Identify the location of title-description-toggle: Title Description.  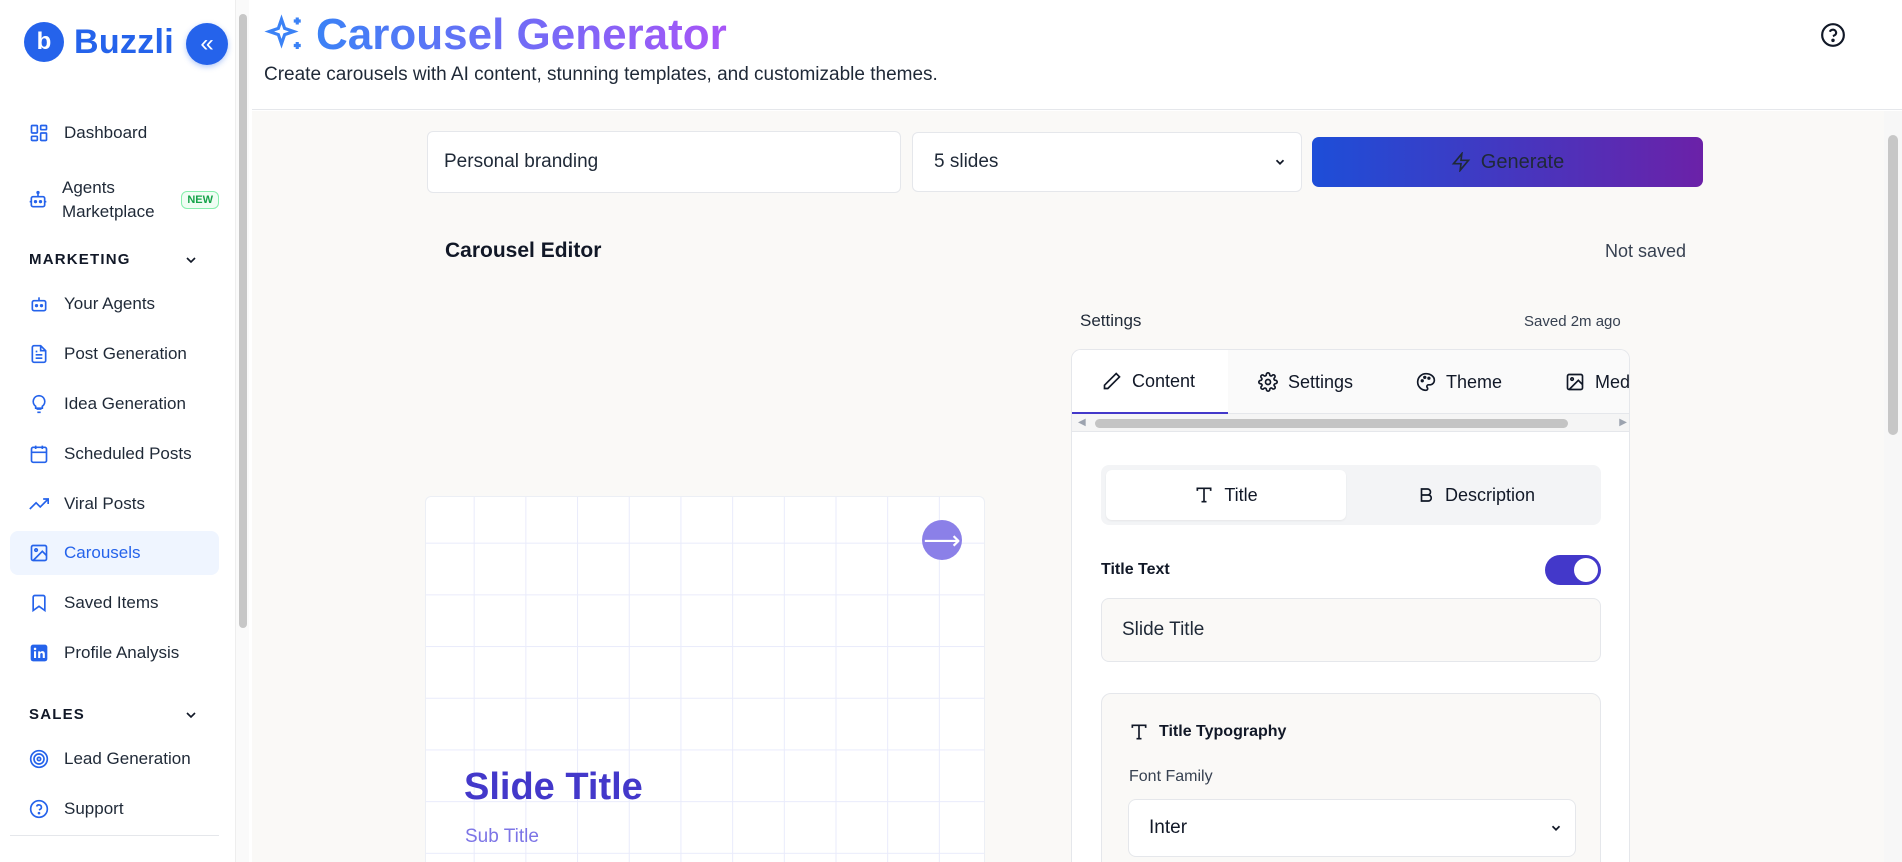
(1351, 495).